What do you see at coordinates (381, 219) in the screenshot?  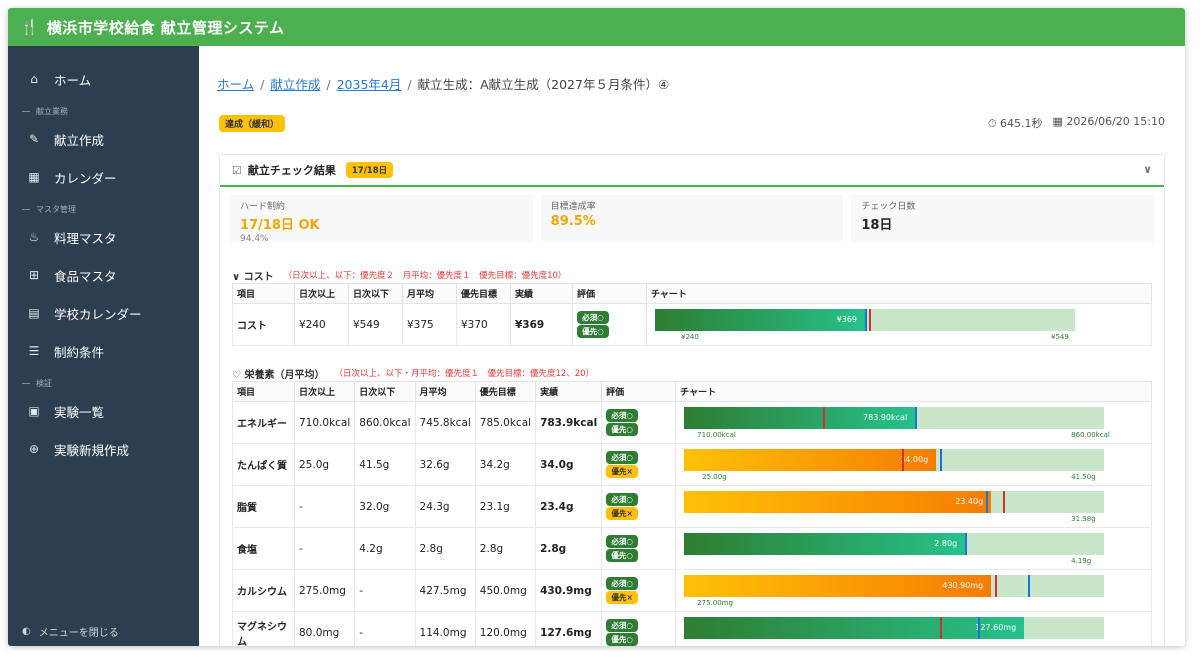 I see `stat-hard-constraints: ハード制約 17/18日 OK 94.4%` at bounding box center [381, 219].